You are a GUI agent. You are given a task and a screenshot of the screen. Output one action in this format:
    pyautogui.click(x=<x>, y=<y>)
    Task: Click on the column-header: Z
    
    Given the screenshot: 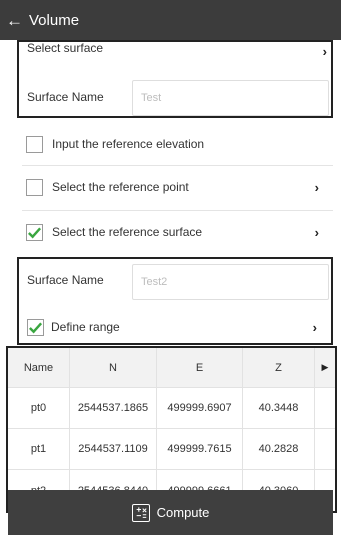 What is the action you would take?
    pyautogui.click(x=279, y=367)
    